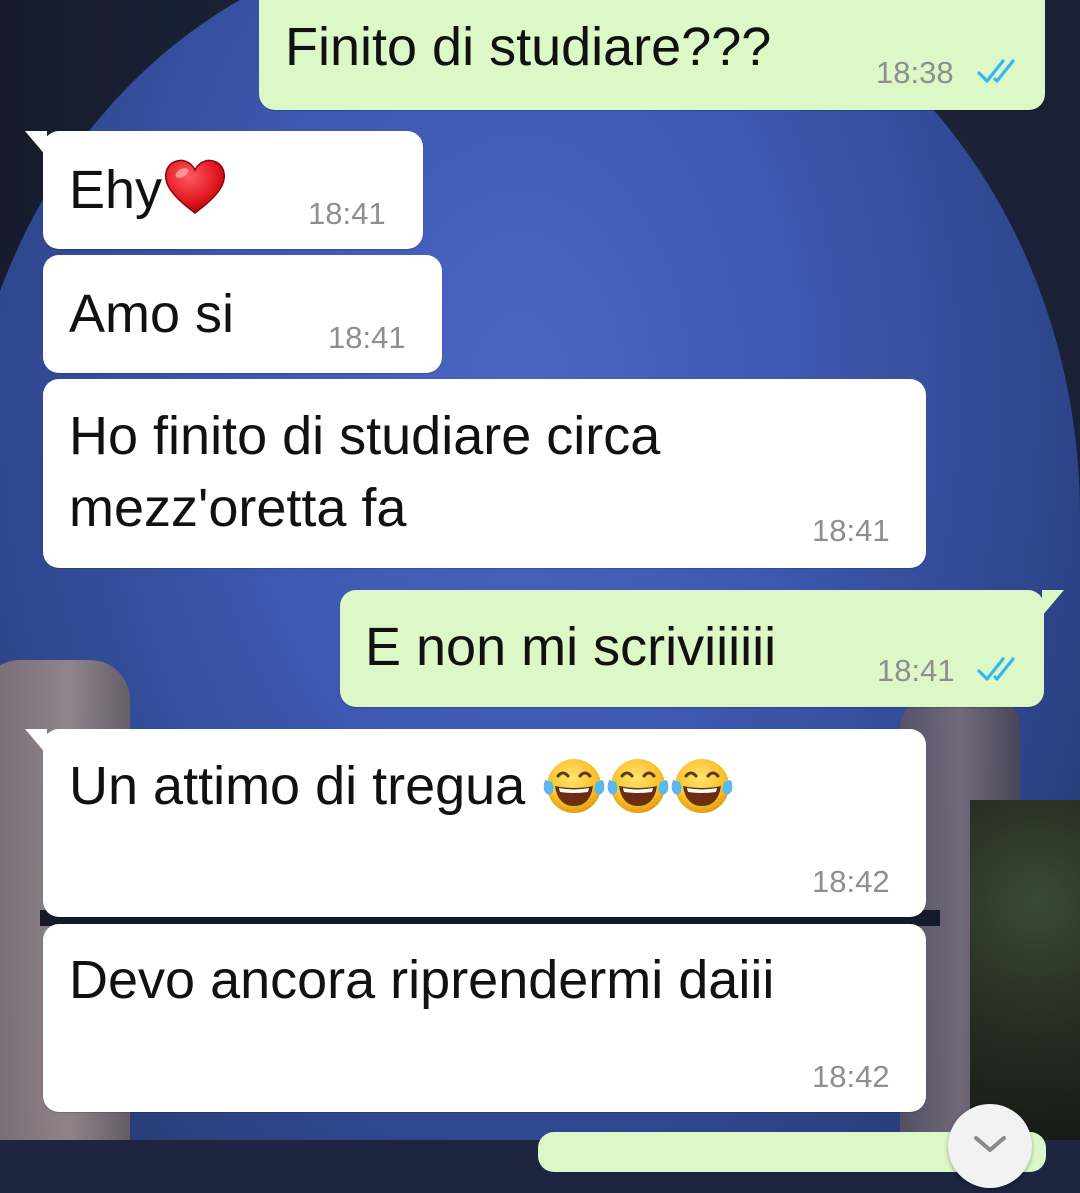  What do you see at coordinates (152, 314) in the screenshot?
I see `message-text: Amo si` at bounding box center [152, 314].